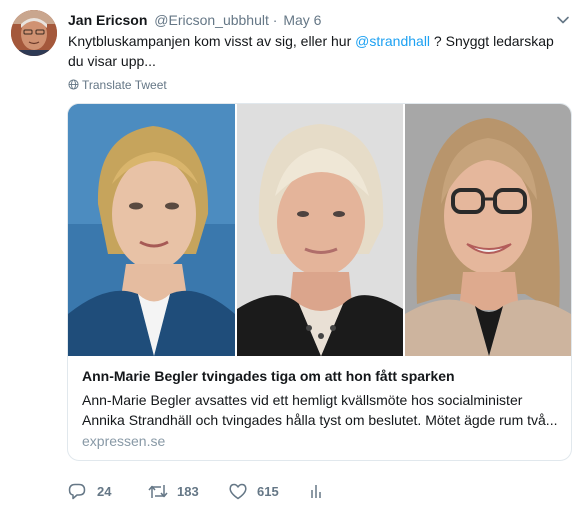 This screenshot has width=580, height=505. What do you see at coordinates (124, 85) in the screenshot?
I see `translate-label: Translate Tweet` at bounding box center [124, 85].